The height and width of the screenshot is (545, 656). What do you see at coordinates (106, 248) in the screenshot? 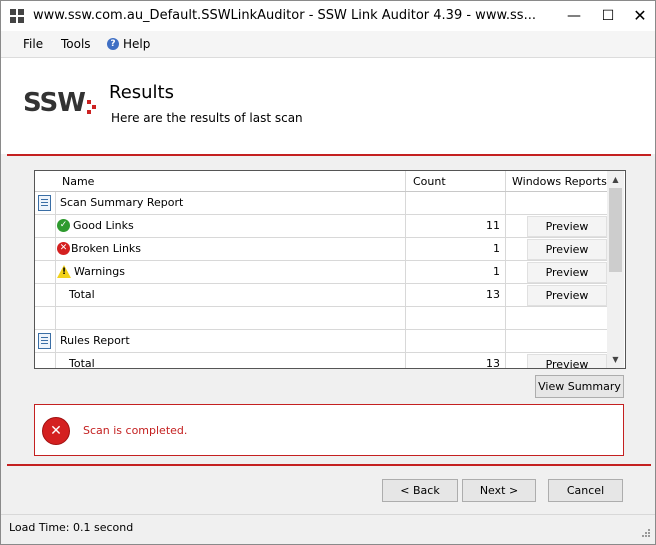
I see `row-name: Broken Links` at bounding box center [106, 248].